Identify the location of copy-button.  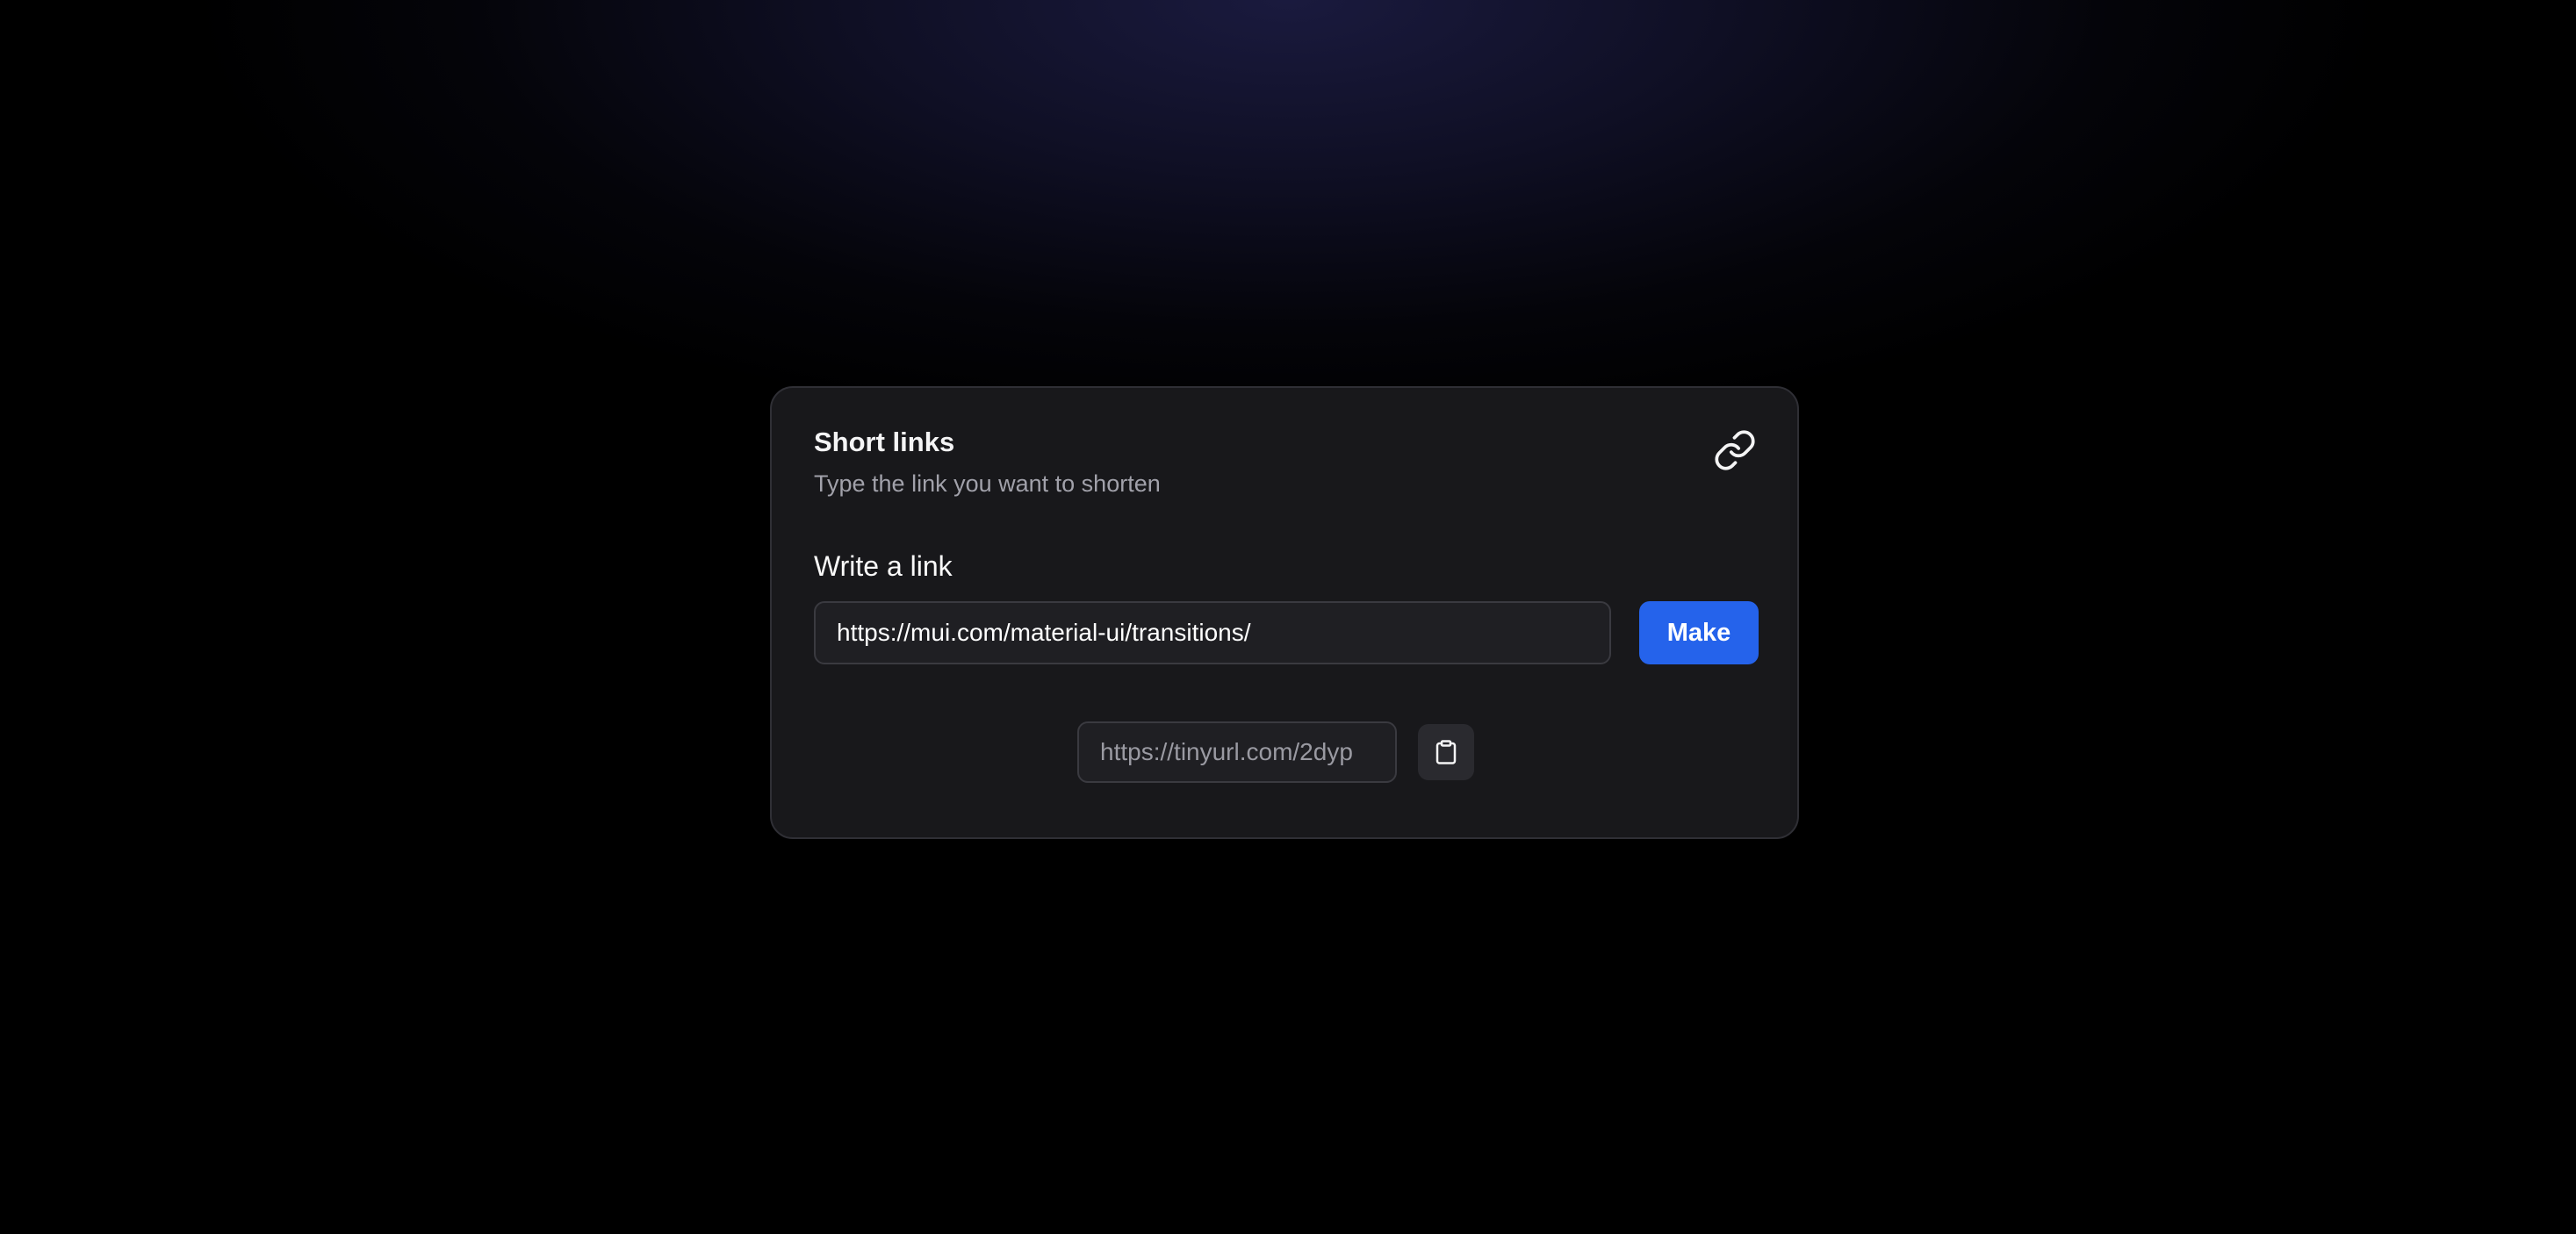
(1446, 752).